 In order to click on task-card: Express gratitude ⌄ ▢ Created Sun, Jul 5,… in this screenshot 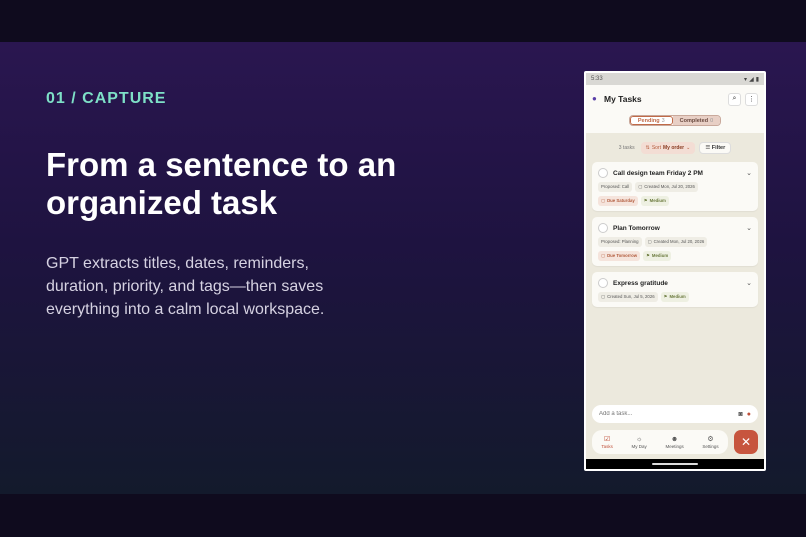, I will do `click(675, 289)`.